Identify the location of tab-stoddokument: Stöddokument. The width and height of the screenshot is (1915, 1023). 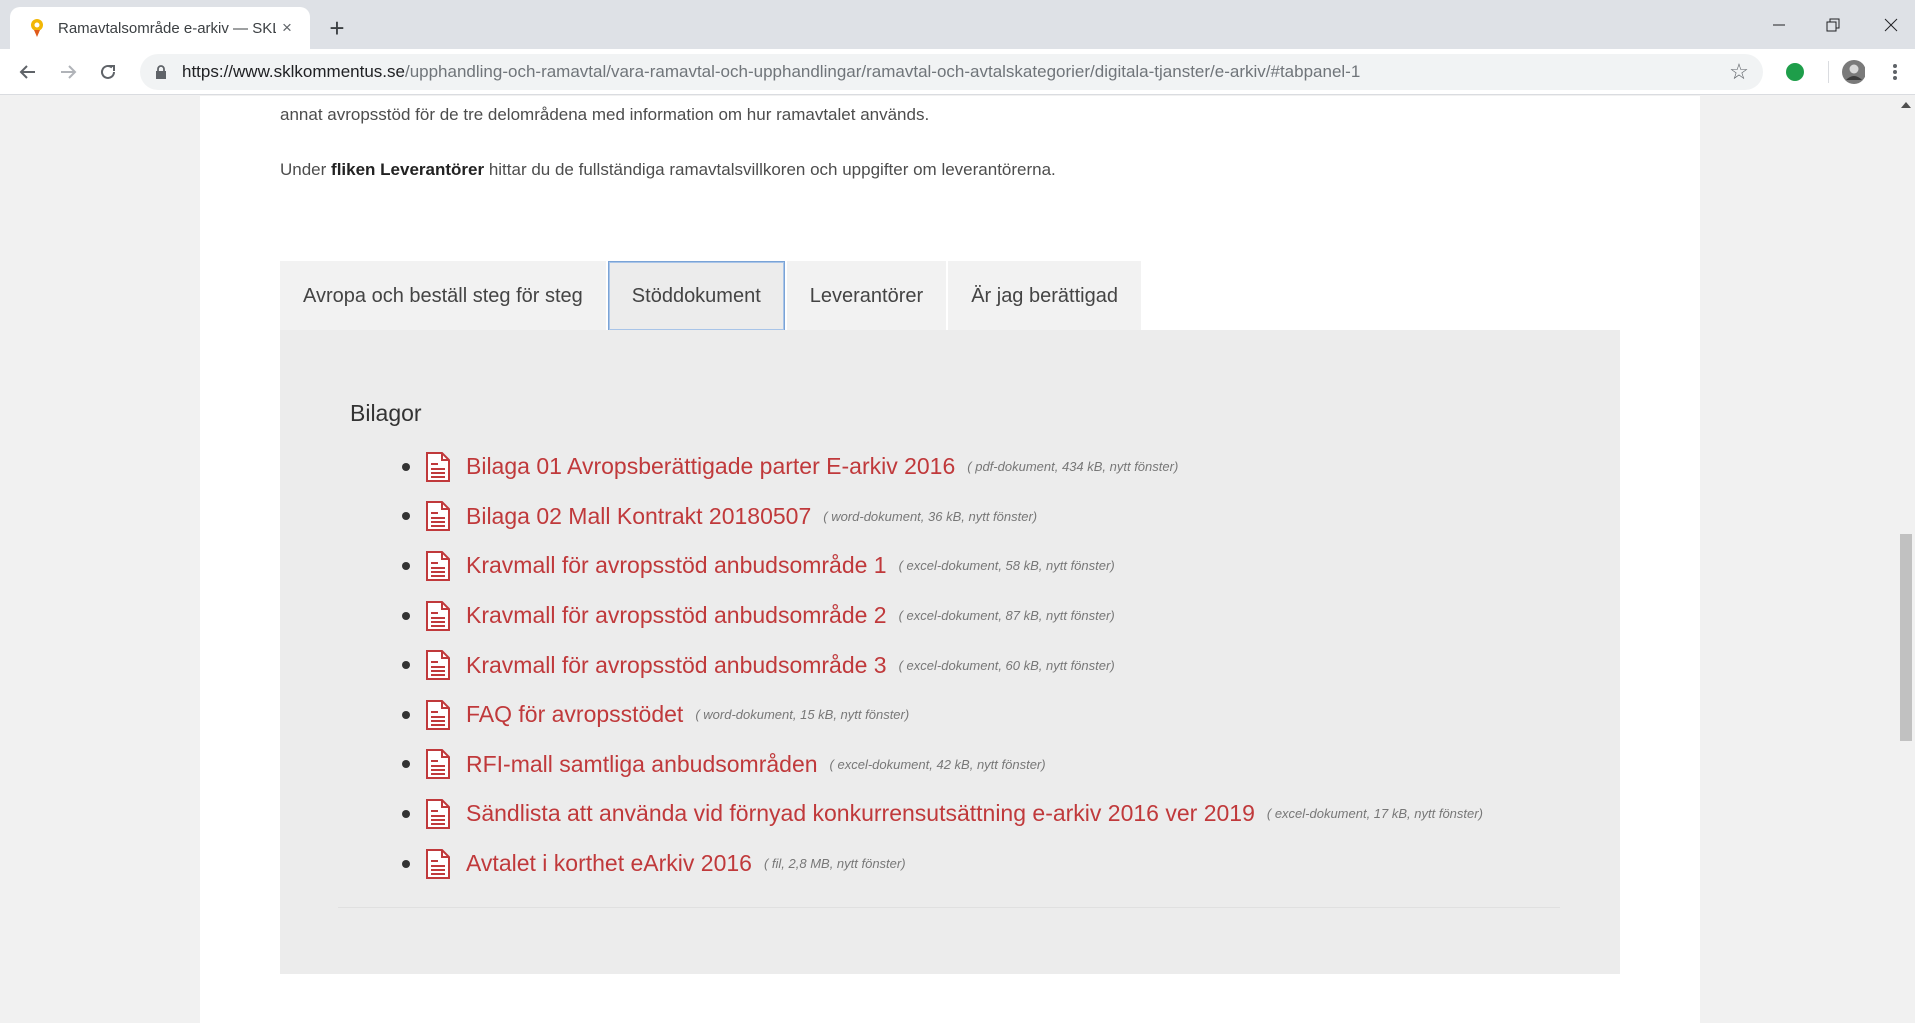
(696, 296).